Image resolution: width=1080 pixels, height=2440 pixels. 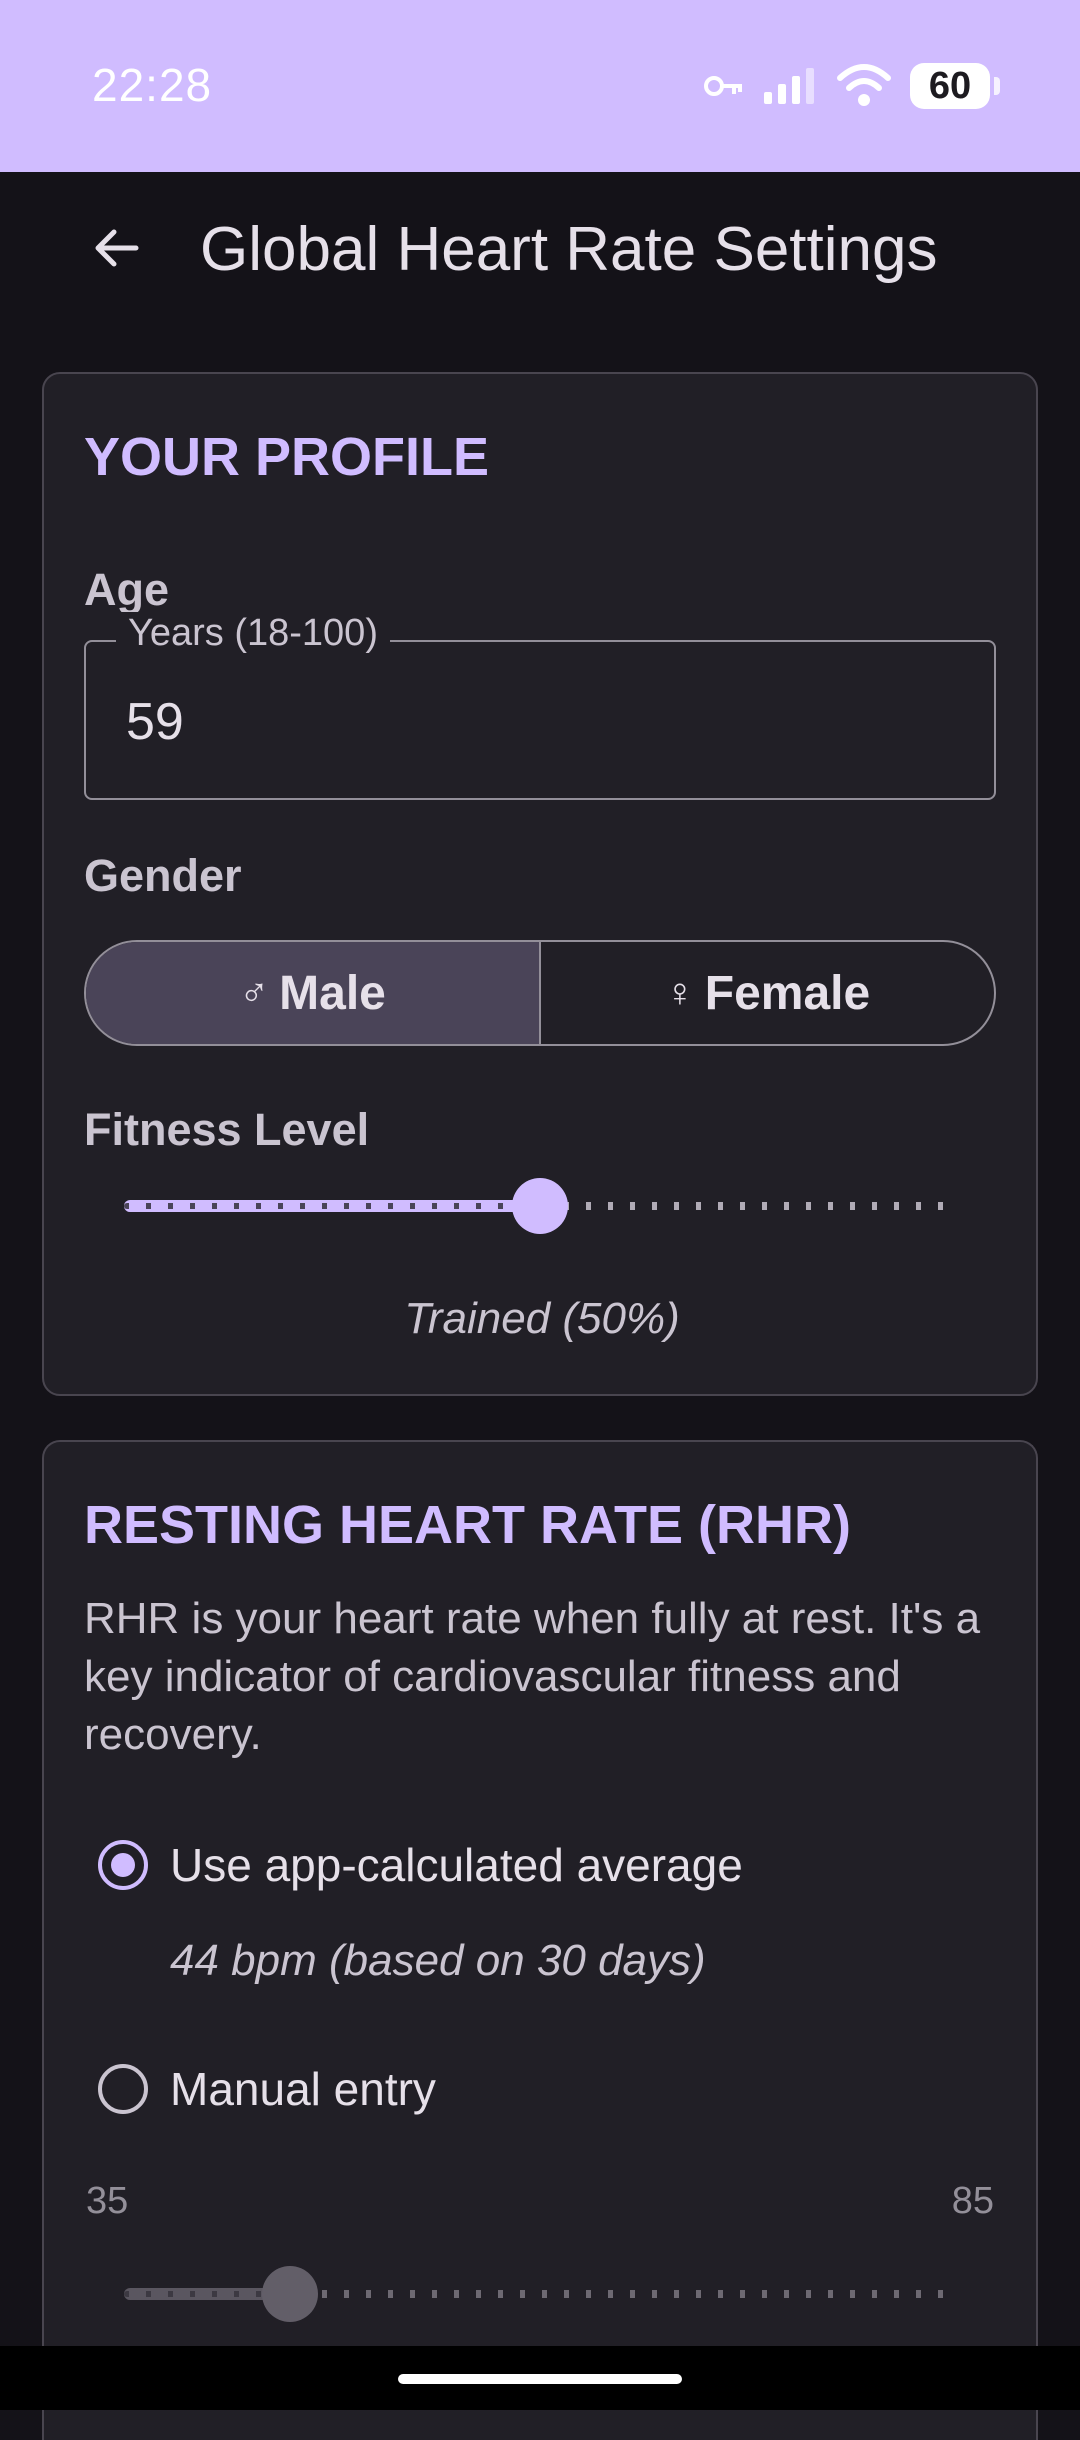 I want to click on fitness-level-caption: Trained (50%), so click(x=542, y=1318).